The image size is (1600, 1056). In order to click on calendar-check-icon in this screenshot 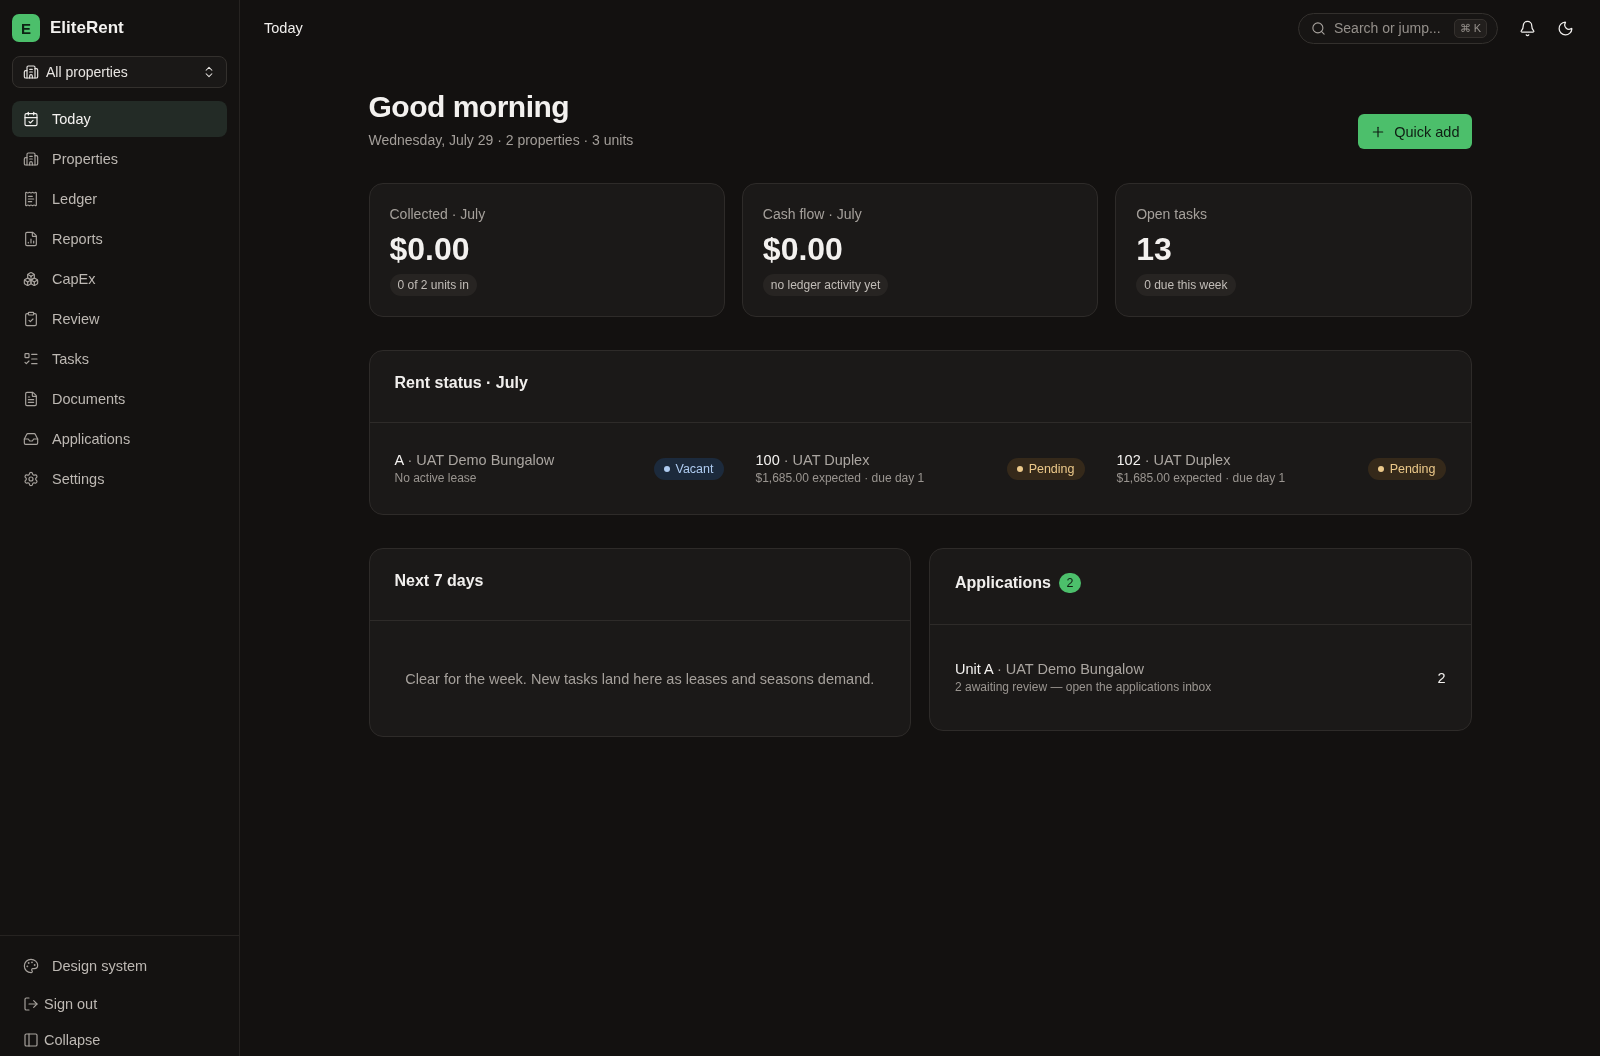, I will do `click(31, 119)`.